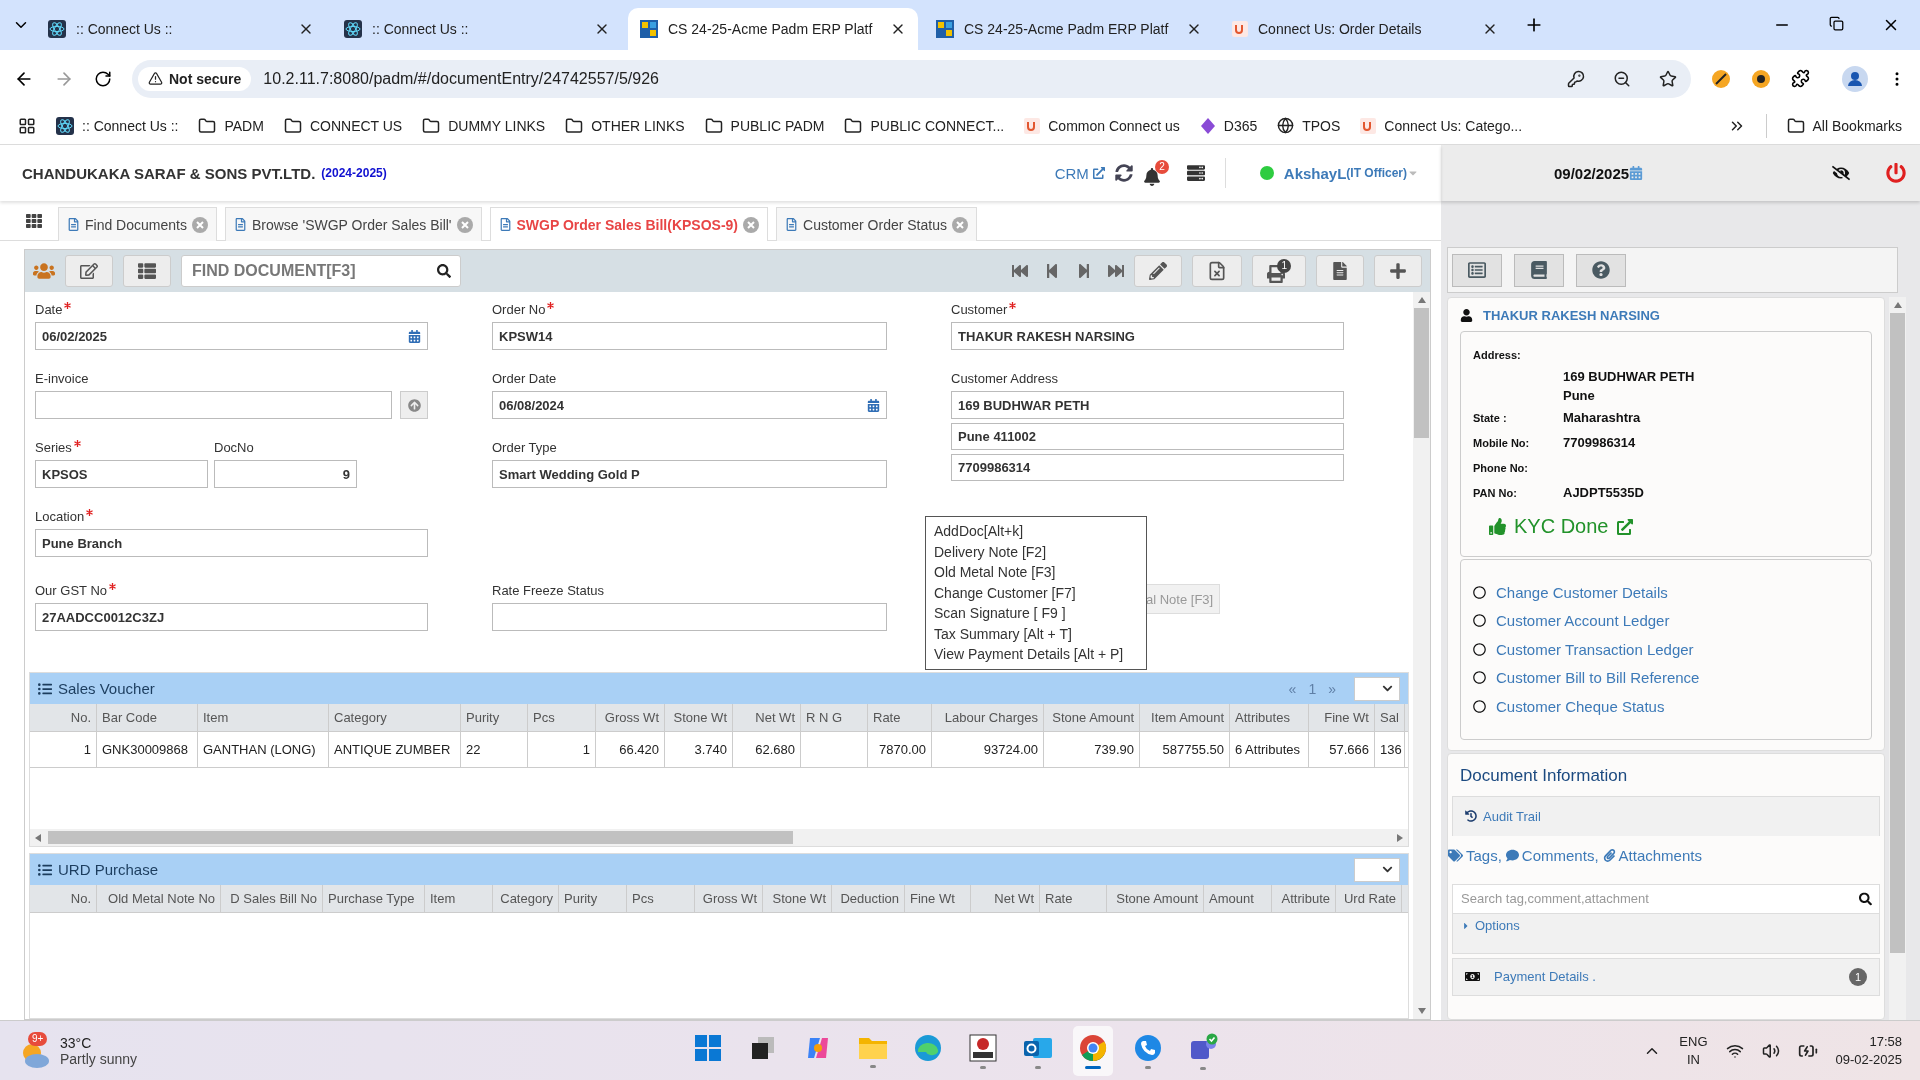 This screenshot has width=1920, height=1080. I want to click on browser-tab: CS 24-25-Acme Padm ERP Platf, so click(1069, 29).